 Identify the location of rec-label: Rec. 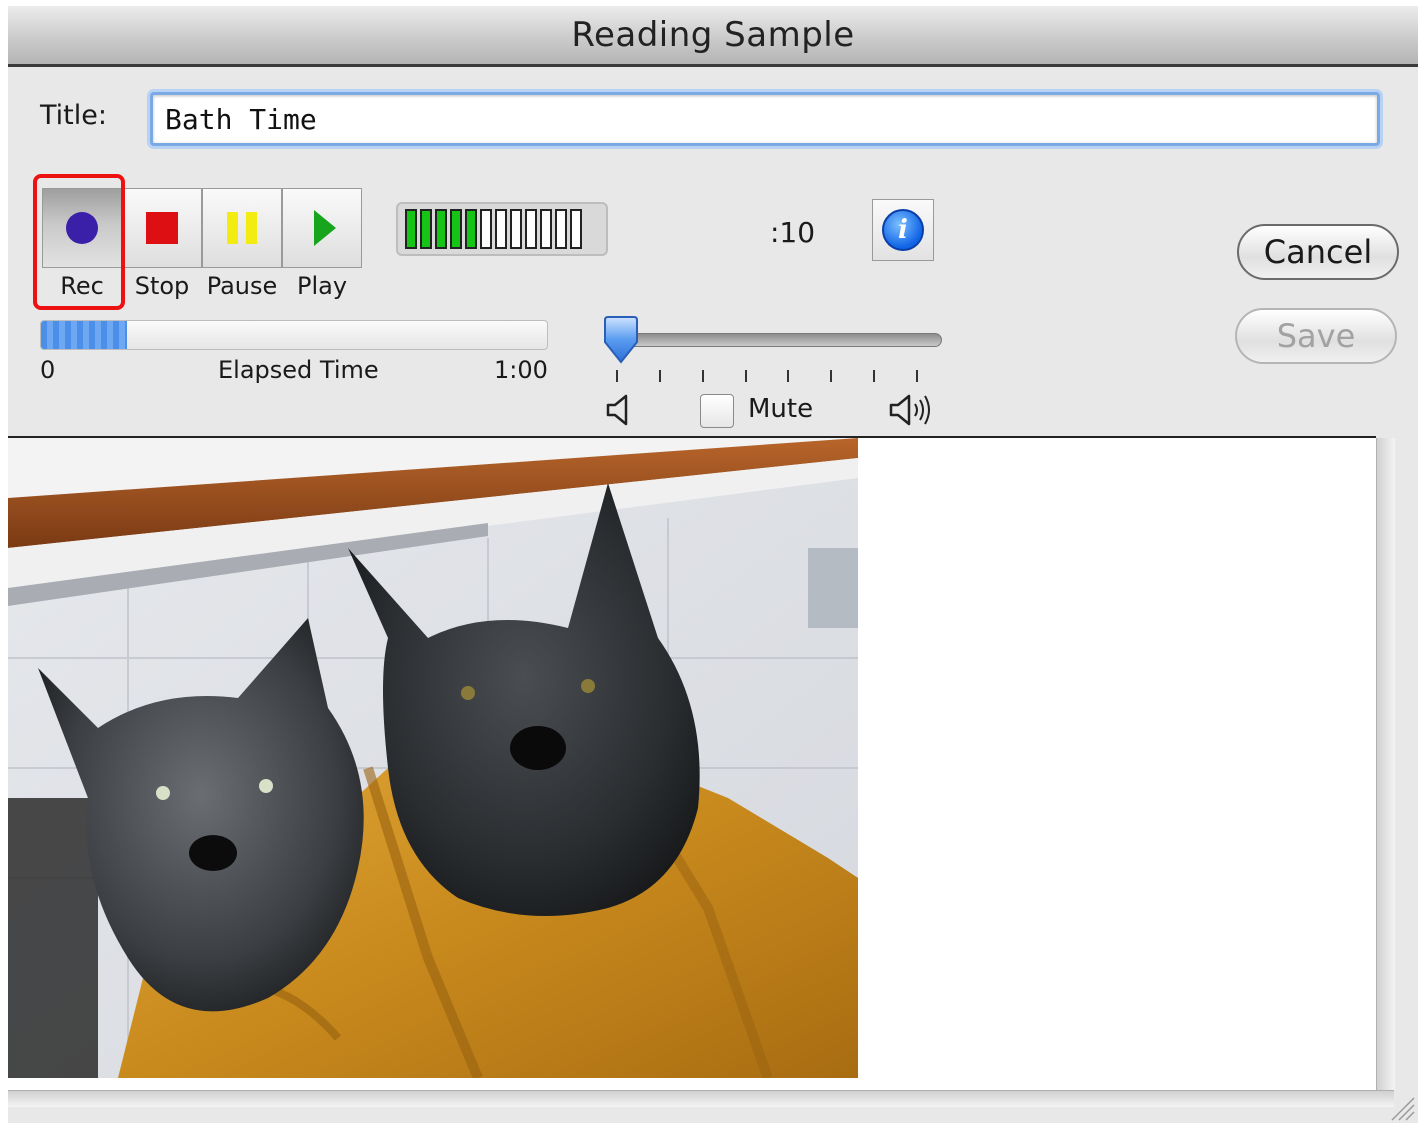
(82, 286).